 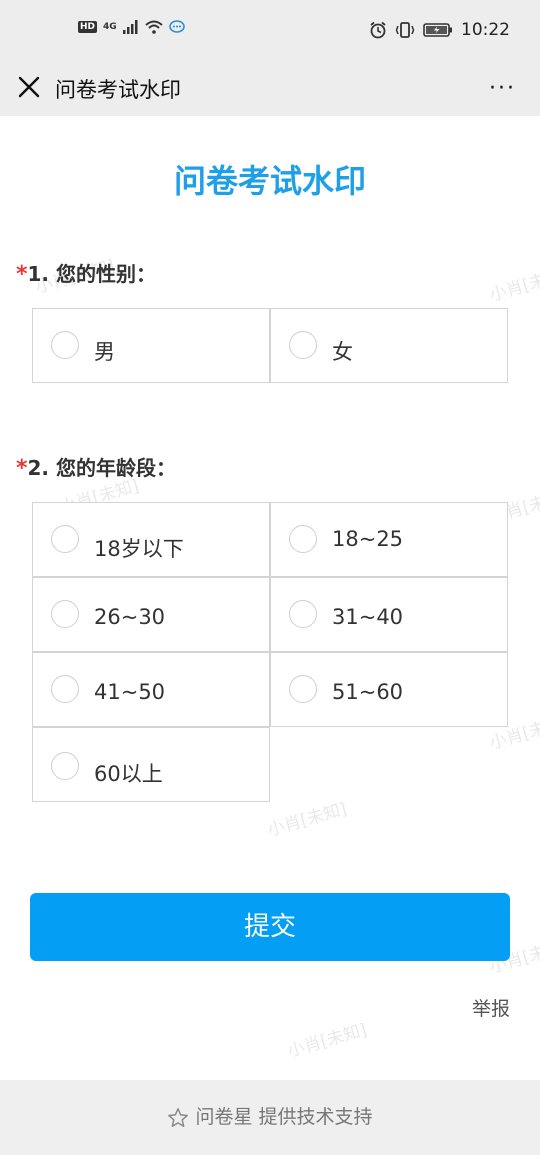 What do you see at coordinates (368, 539) in the screenshot?
I see `option-label: 18~25` at bounding box center [368, 539].